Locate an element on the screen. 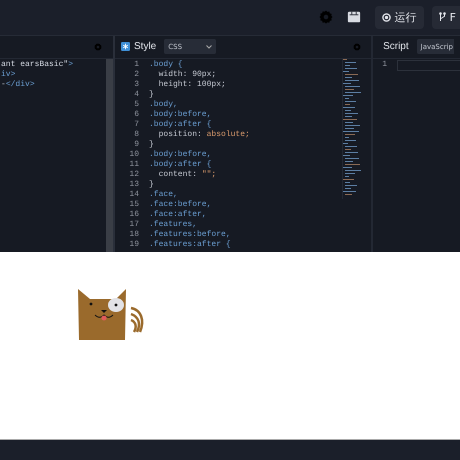 The height and width of the screenshot is (460, 460). line-number: 18 is located at coordinates (133, 235).